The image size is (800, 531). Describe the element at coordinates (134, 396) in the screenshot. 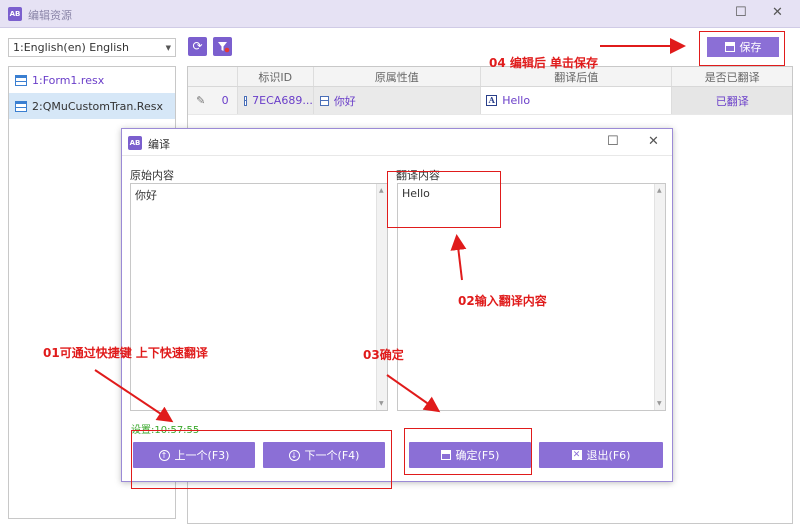

I see `arrow-to-nav` at that location.